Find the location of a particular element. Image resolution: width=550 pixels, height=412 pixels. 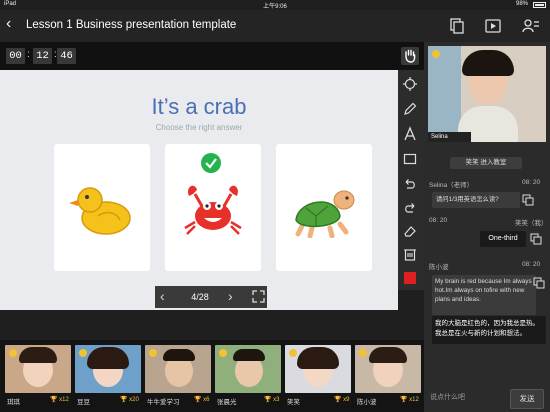

message-sender: Selina（老师） is located at coordinates (451, 185).